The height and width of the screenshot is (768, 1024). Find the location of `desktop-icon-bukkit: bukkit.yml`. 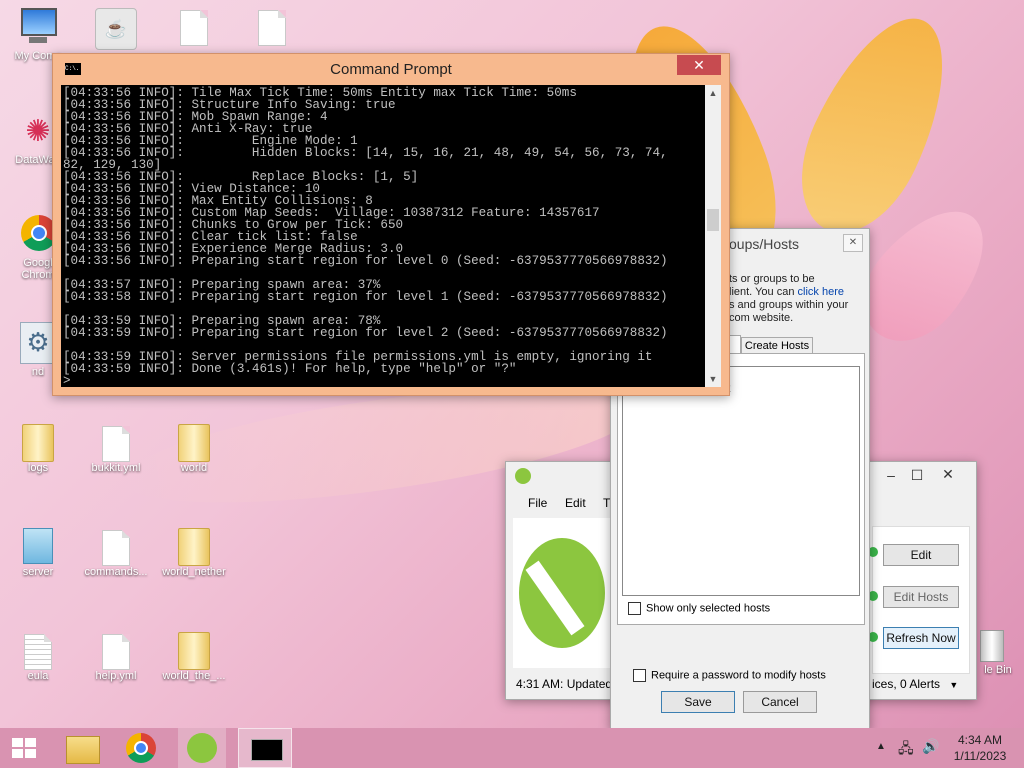

desktop-icon-bukkit: bukkit.yml is located at coordinates (116, 450).